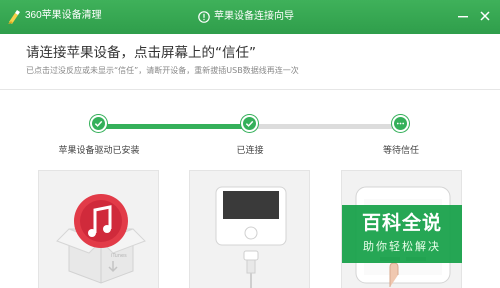 The height and width of the screenshot is (288, 500). I want to click on watermark-subtitle: 助你轻松解决, so click(402, 246).